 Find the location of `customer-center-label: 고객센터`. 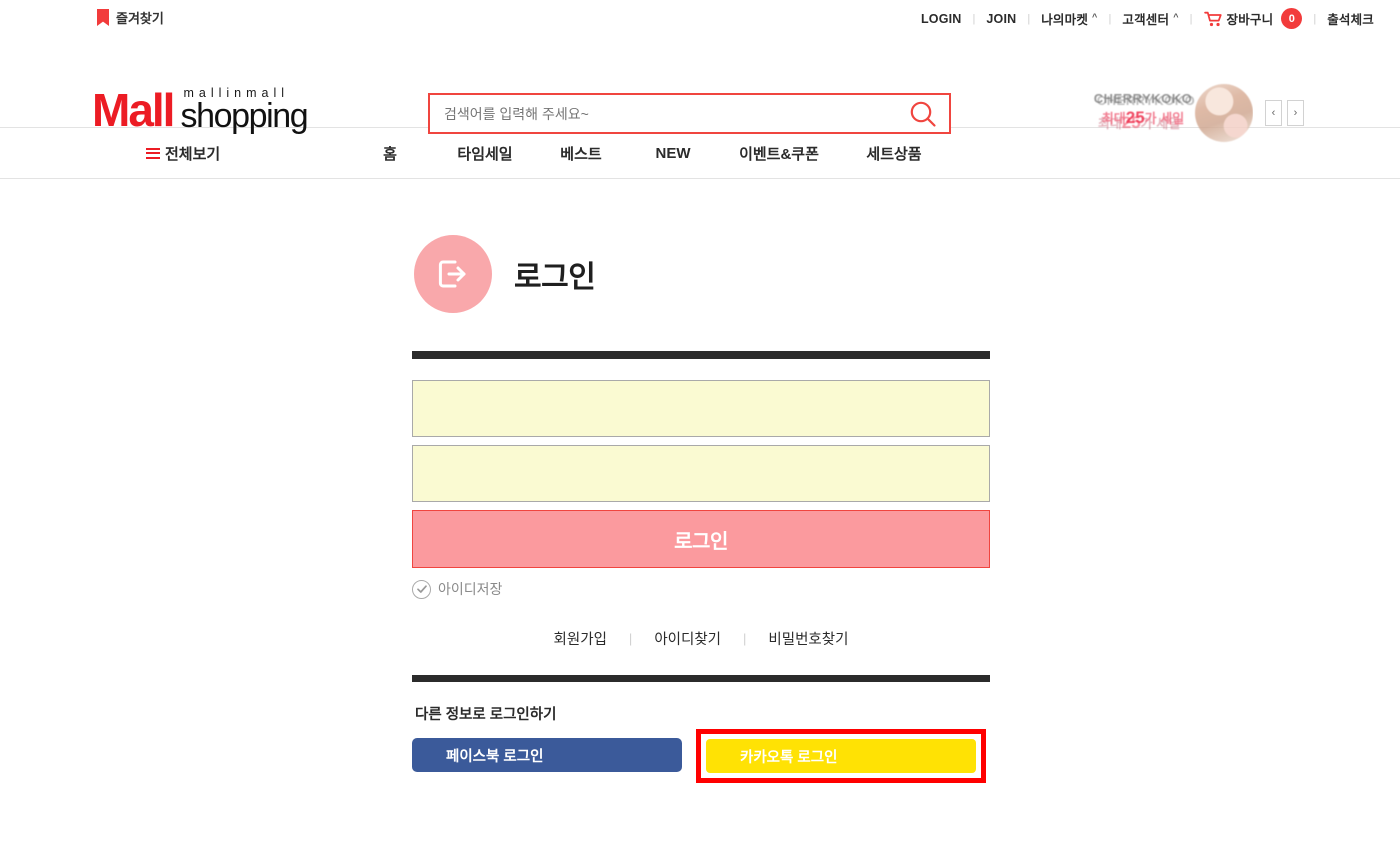

customer-center-label: 고객센터 is located at coordinates (1146, 20).